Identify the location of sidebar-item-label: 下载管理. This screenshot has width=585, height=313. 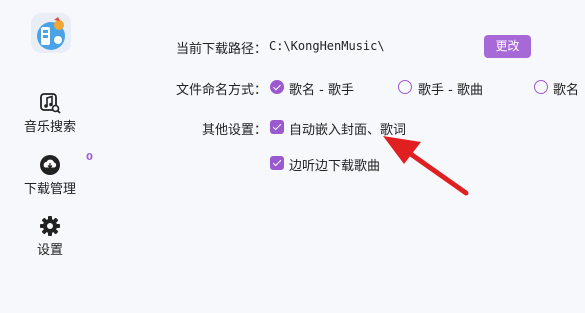
(49, 189).